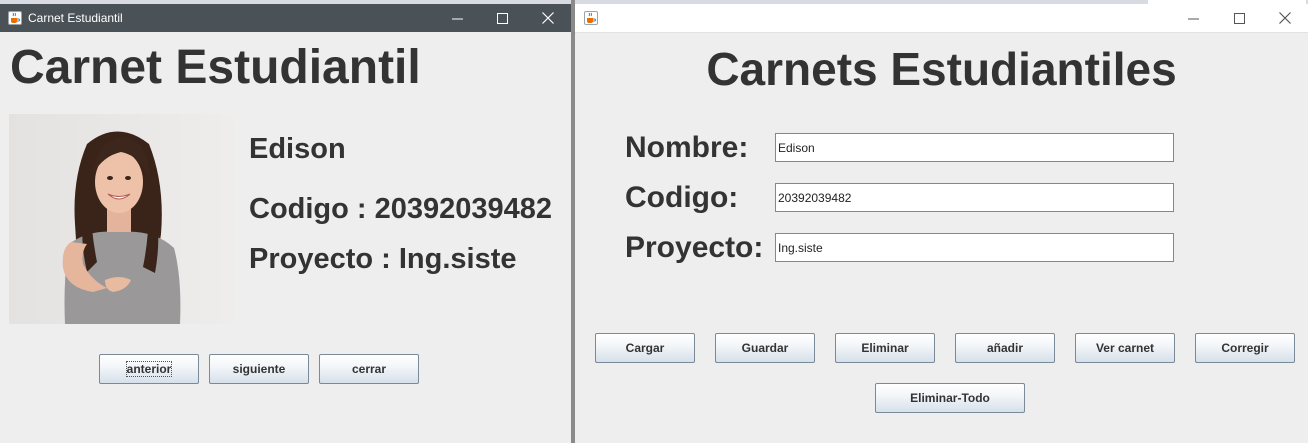 This screenshot has width=1308, height=443. What do you see at coordinates (941, 18) in the screenshot?
I see `carnets-admin-titlebar` at bounding box center [941, 18].